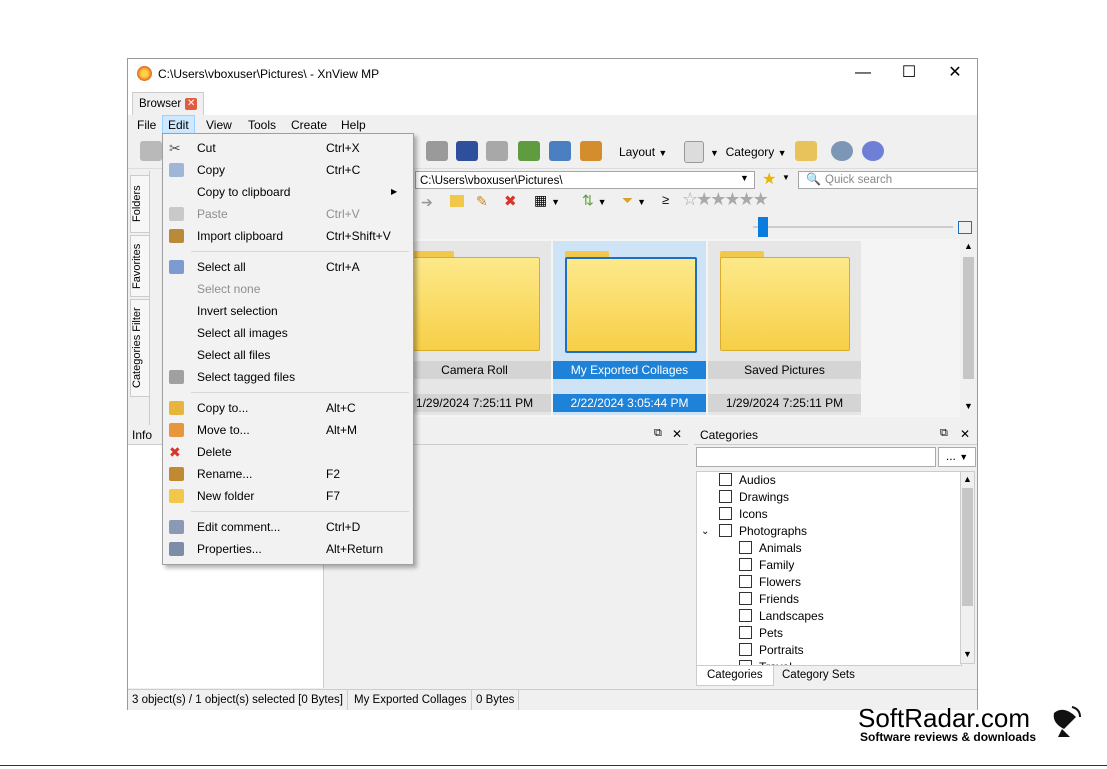 The height and width of the screenshot is (769, 1107). I want to click on minimize-button: —, so click(863, 74).